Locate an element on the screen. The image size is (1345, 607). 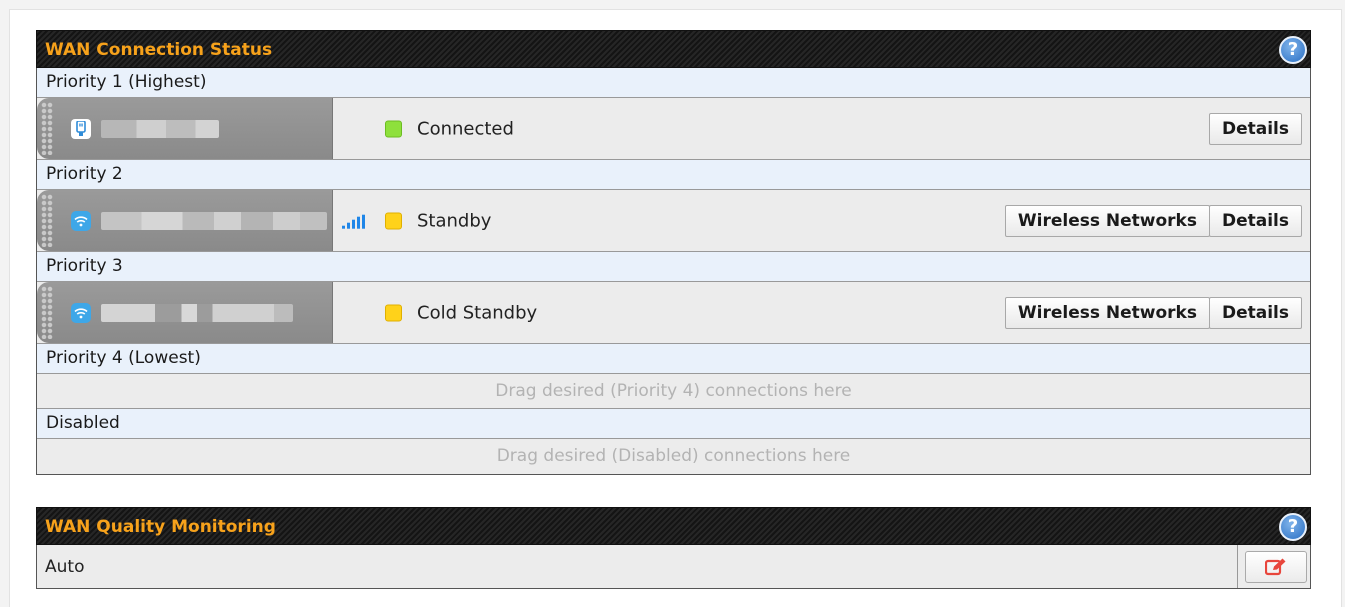
disabled-drop-zone: Drag desired (Disabled) connections here is located at coordinates (673, 456).